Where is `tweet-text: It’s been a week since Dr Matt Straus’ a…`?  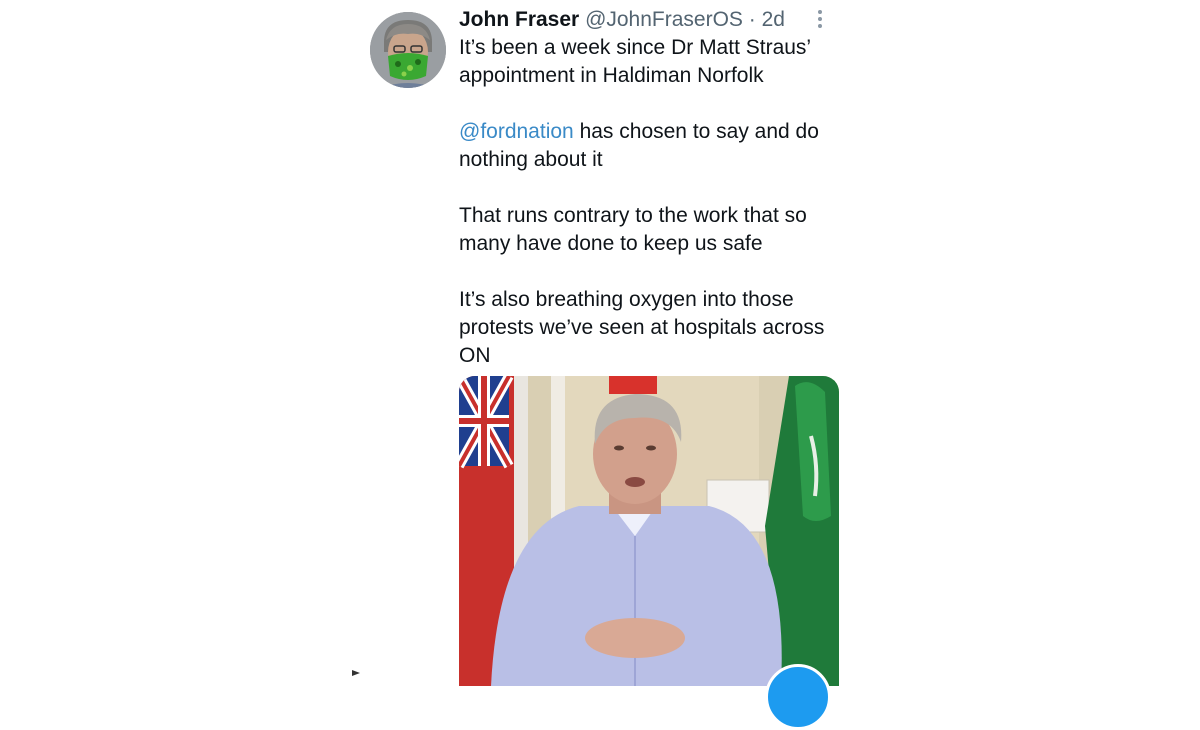 tweet-text: It’s been a week since Dr Matt Straus’ a… is located at coordinates (644, 202).